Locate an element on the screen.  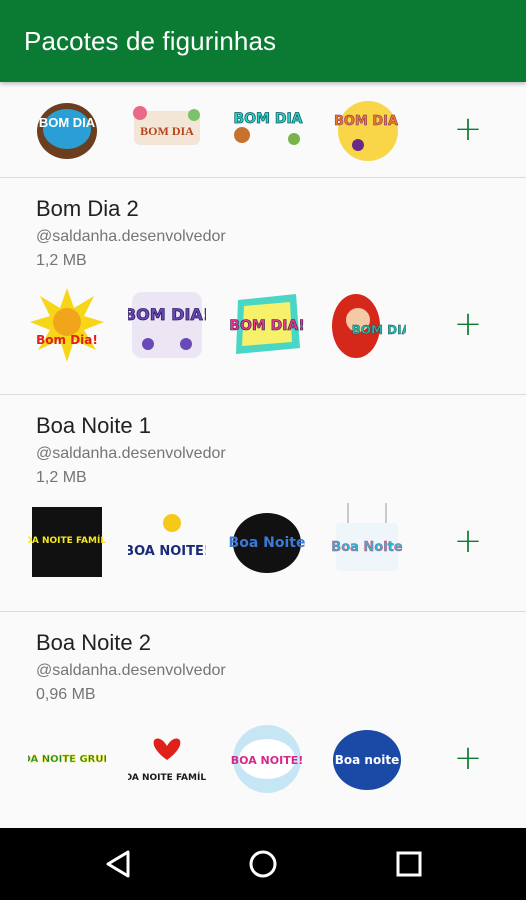
sticker-boa-noite-blue: Boa noite is located at coordinates (367, 760).